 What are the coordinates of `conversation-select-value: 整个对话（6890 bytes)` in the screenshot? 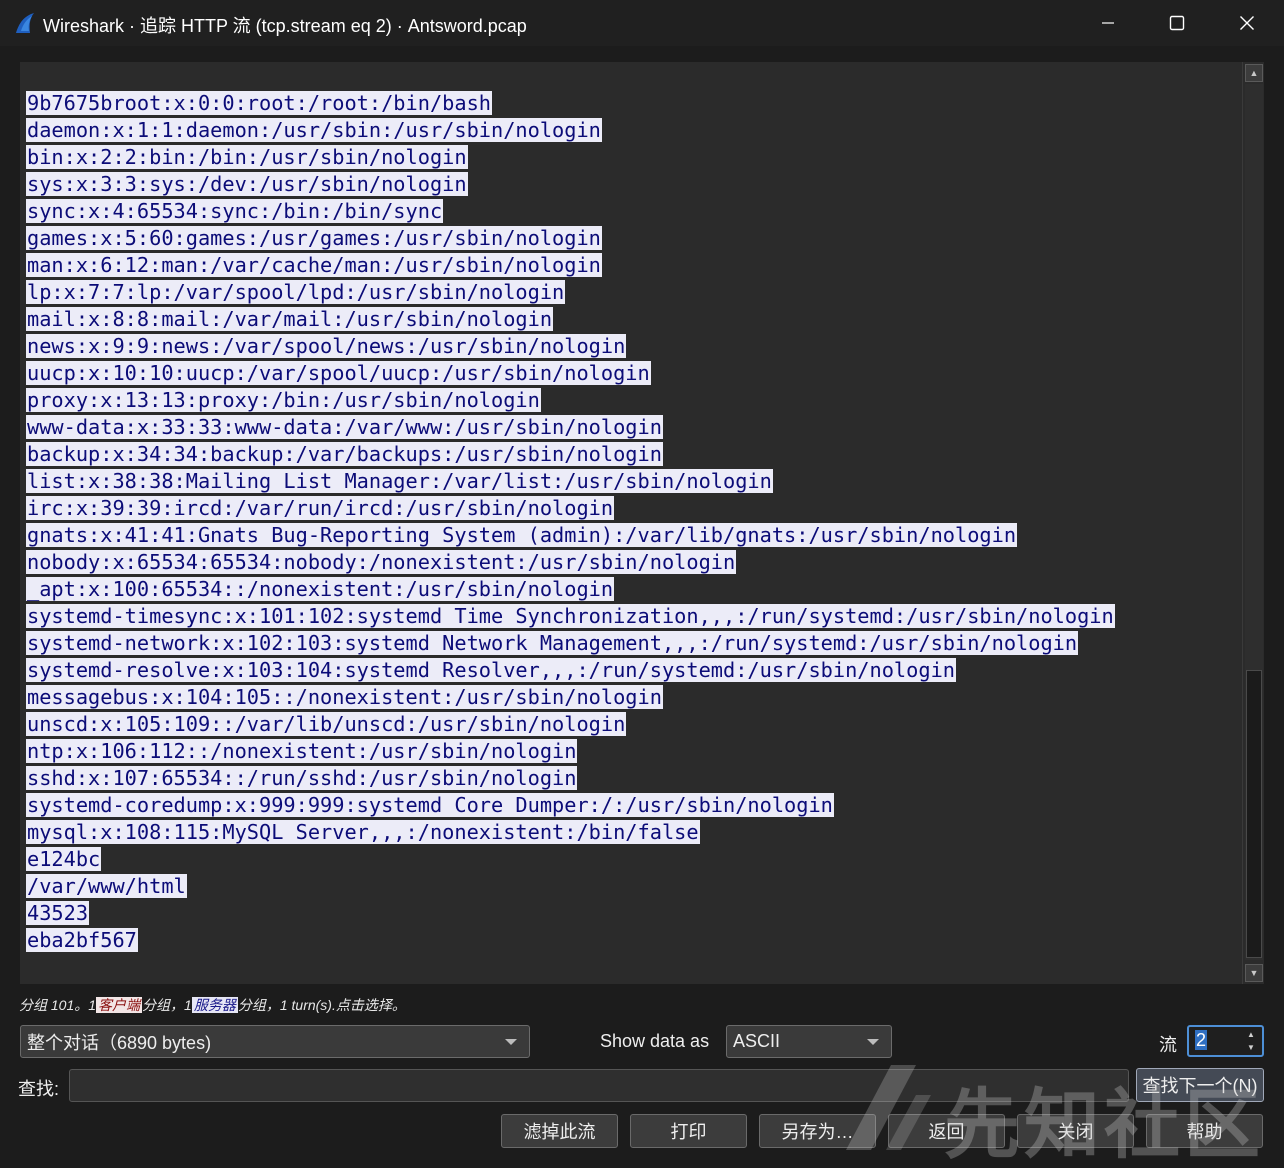 It's located at (119, 1042).